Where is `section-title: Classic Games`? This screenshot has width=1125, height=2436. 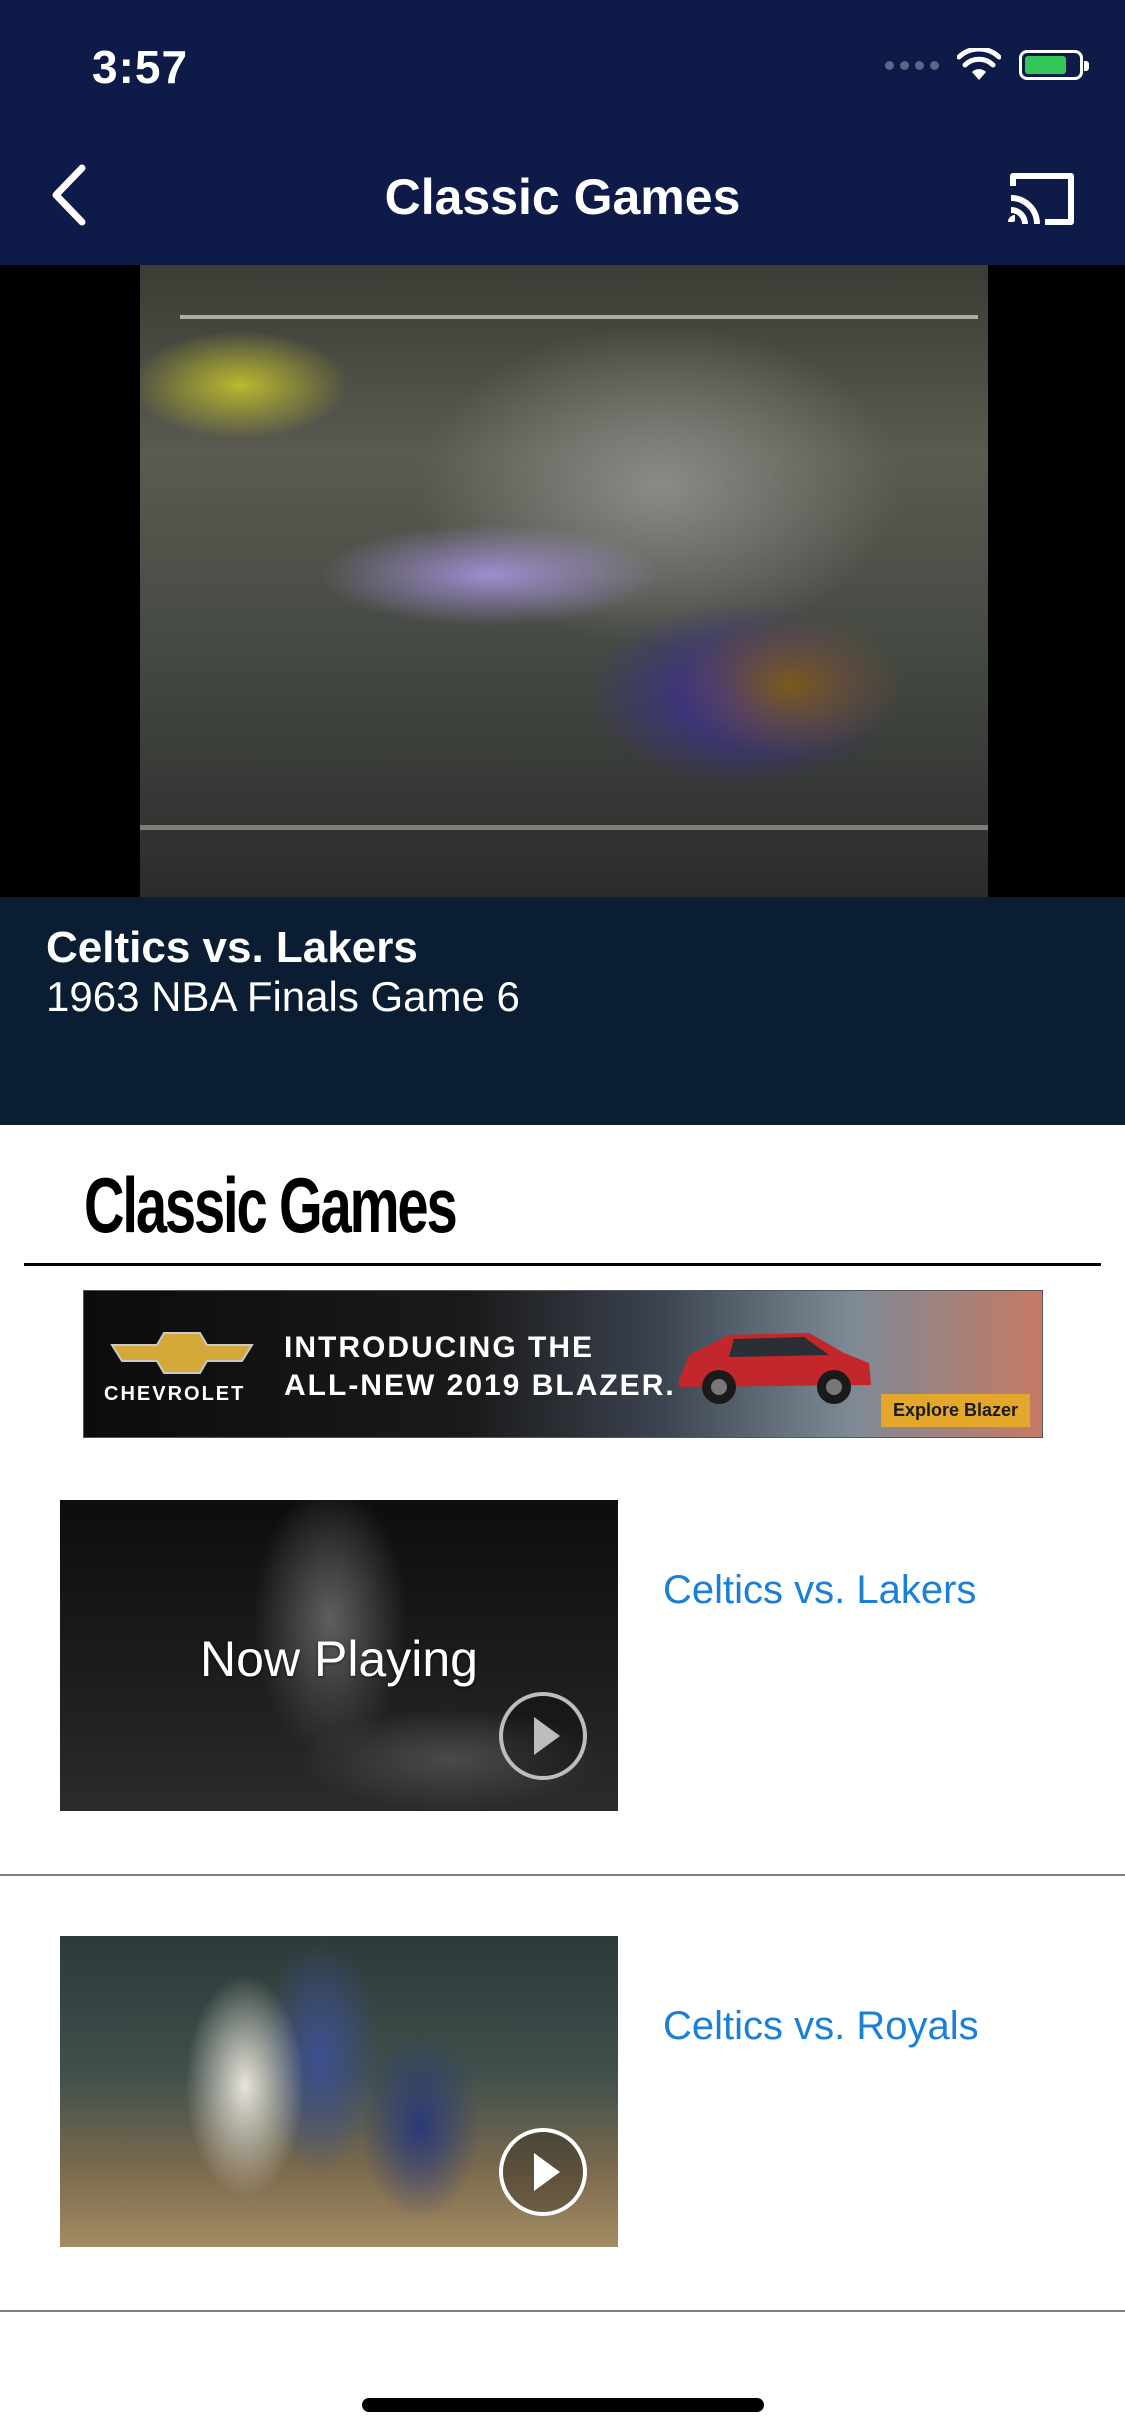 section-title: Classic Games is located at coordinates (271, 1205).